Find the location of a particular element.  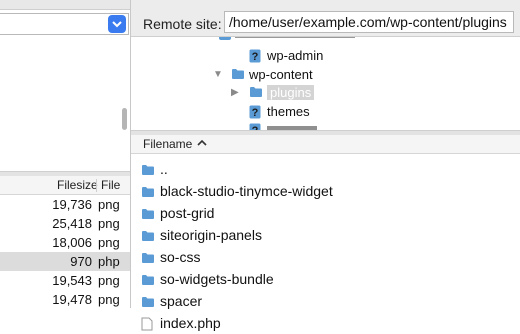

file-name: black-studio-tinymce-widget is located at coordinates (246, 191).